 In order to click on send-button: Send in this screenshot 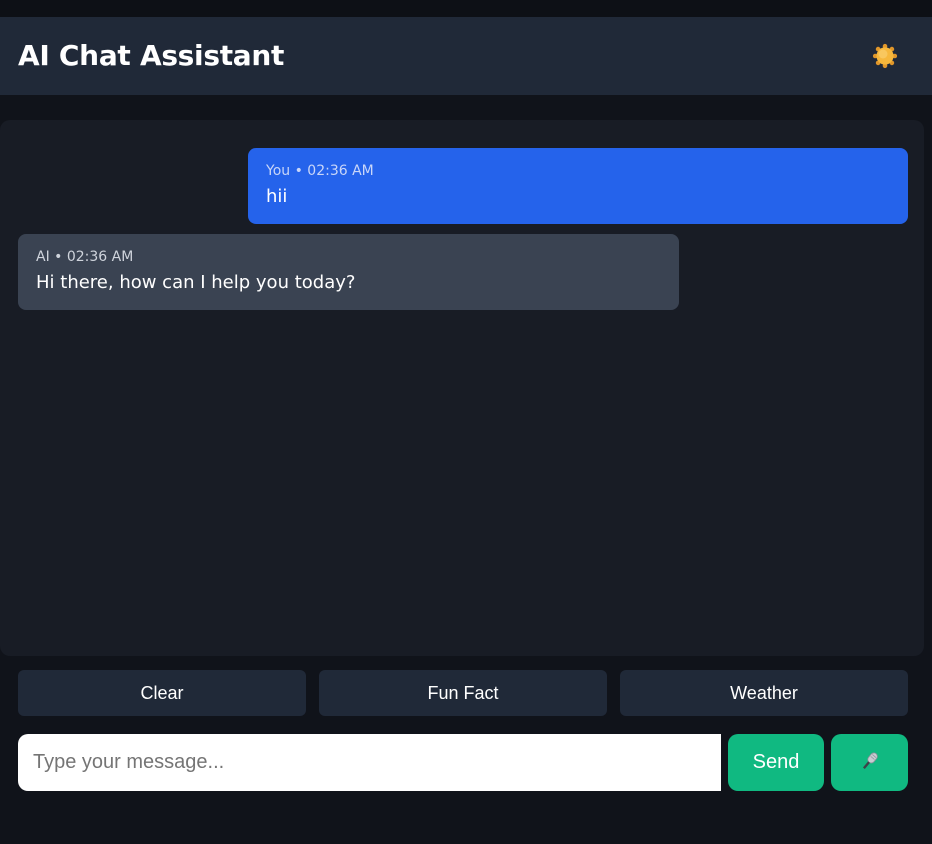, I will do `click(776, 762)`.